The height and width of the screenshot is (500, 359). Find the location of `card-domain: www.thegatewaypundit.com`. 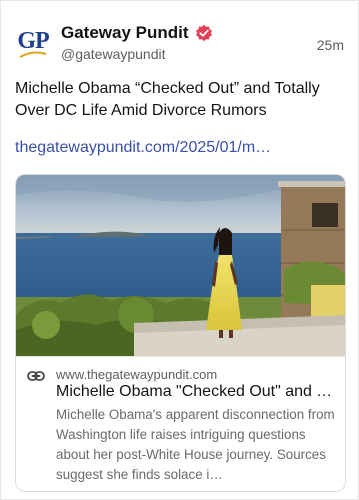

card-domain: www.thegatewaypundit.com is located at coordinates (137, 374).